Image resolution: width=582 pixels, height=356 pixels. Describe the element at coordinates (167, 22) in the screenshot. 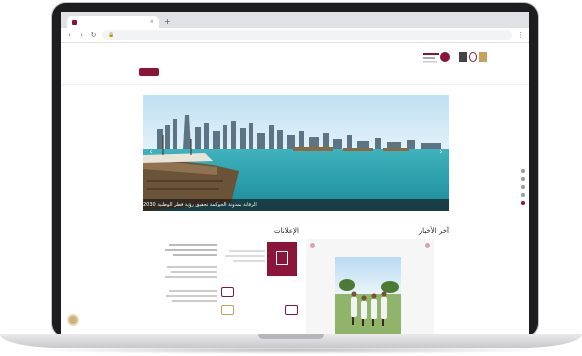

I see `new-tab-icon: +` at that location.